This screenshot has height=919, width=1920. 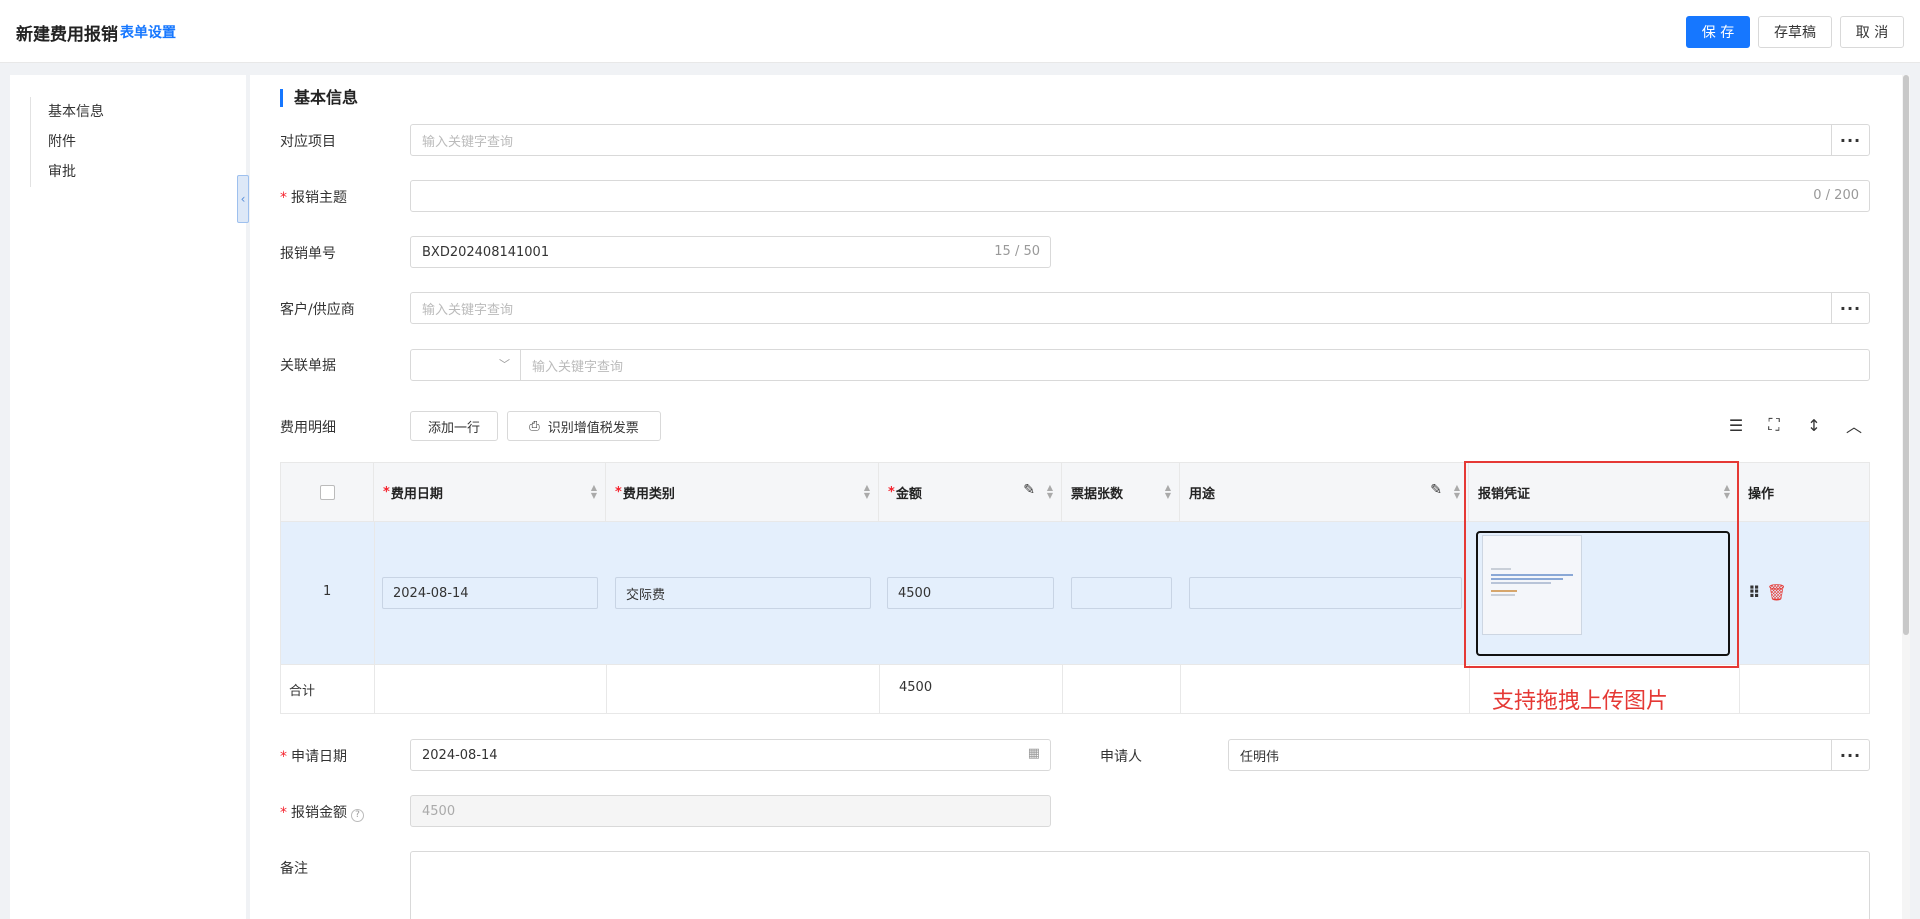 What do you see at coordinates (1140, 196) in the screenshot?
I see `subject-input: 0 / 200` at bounding box center [1140, 196].